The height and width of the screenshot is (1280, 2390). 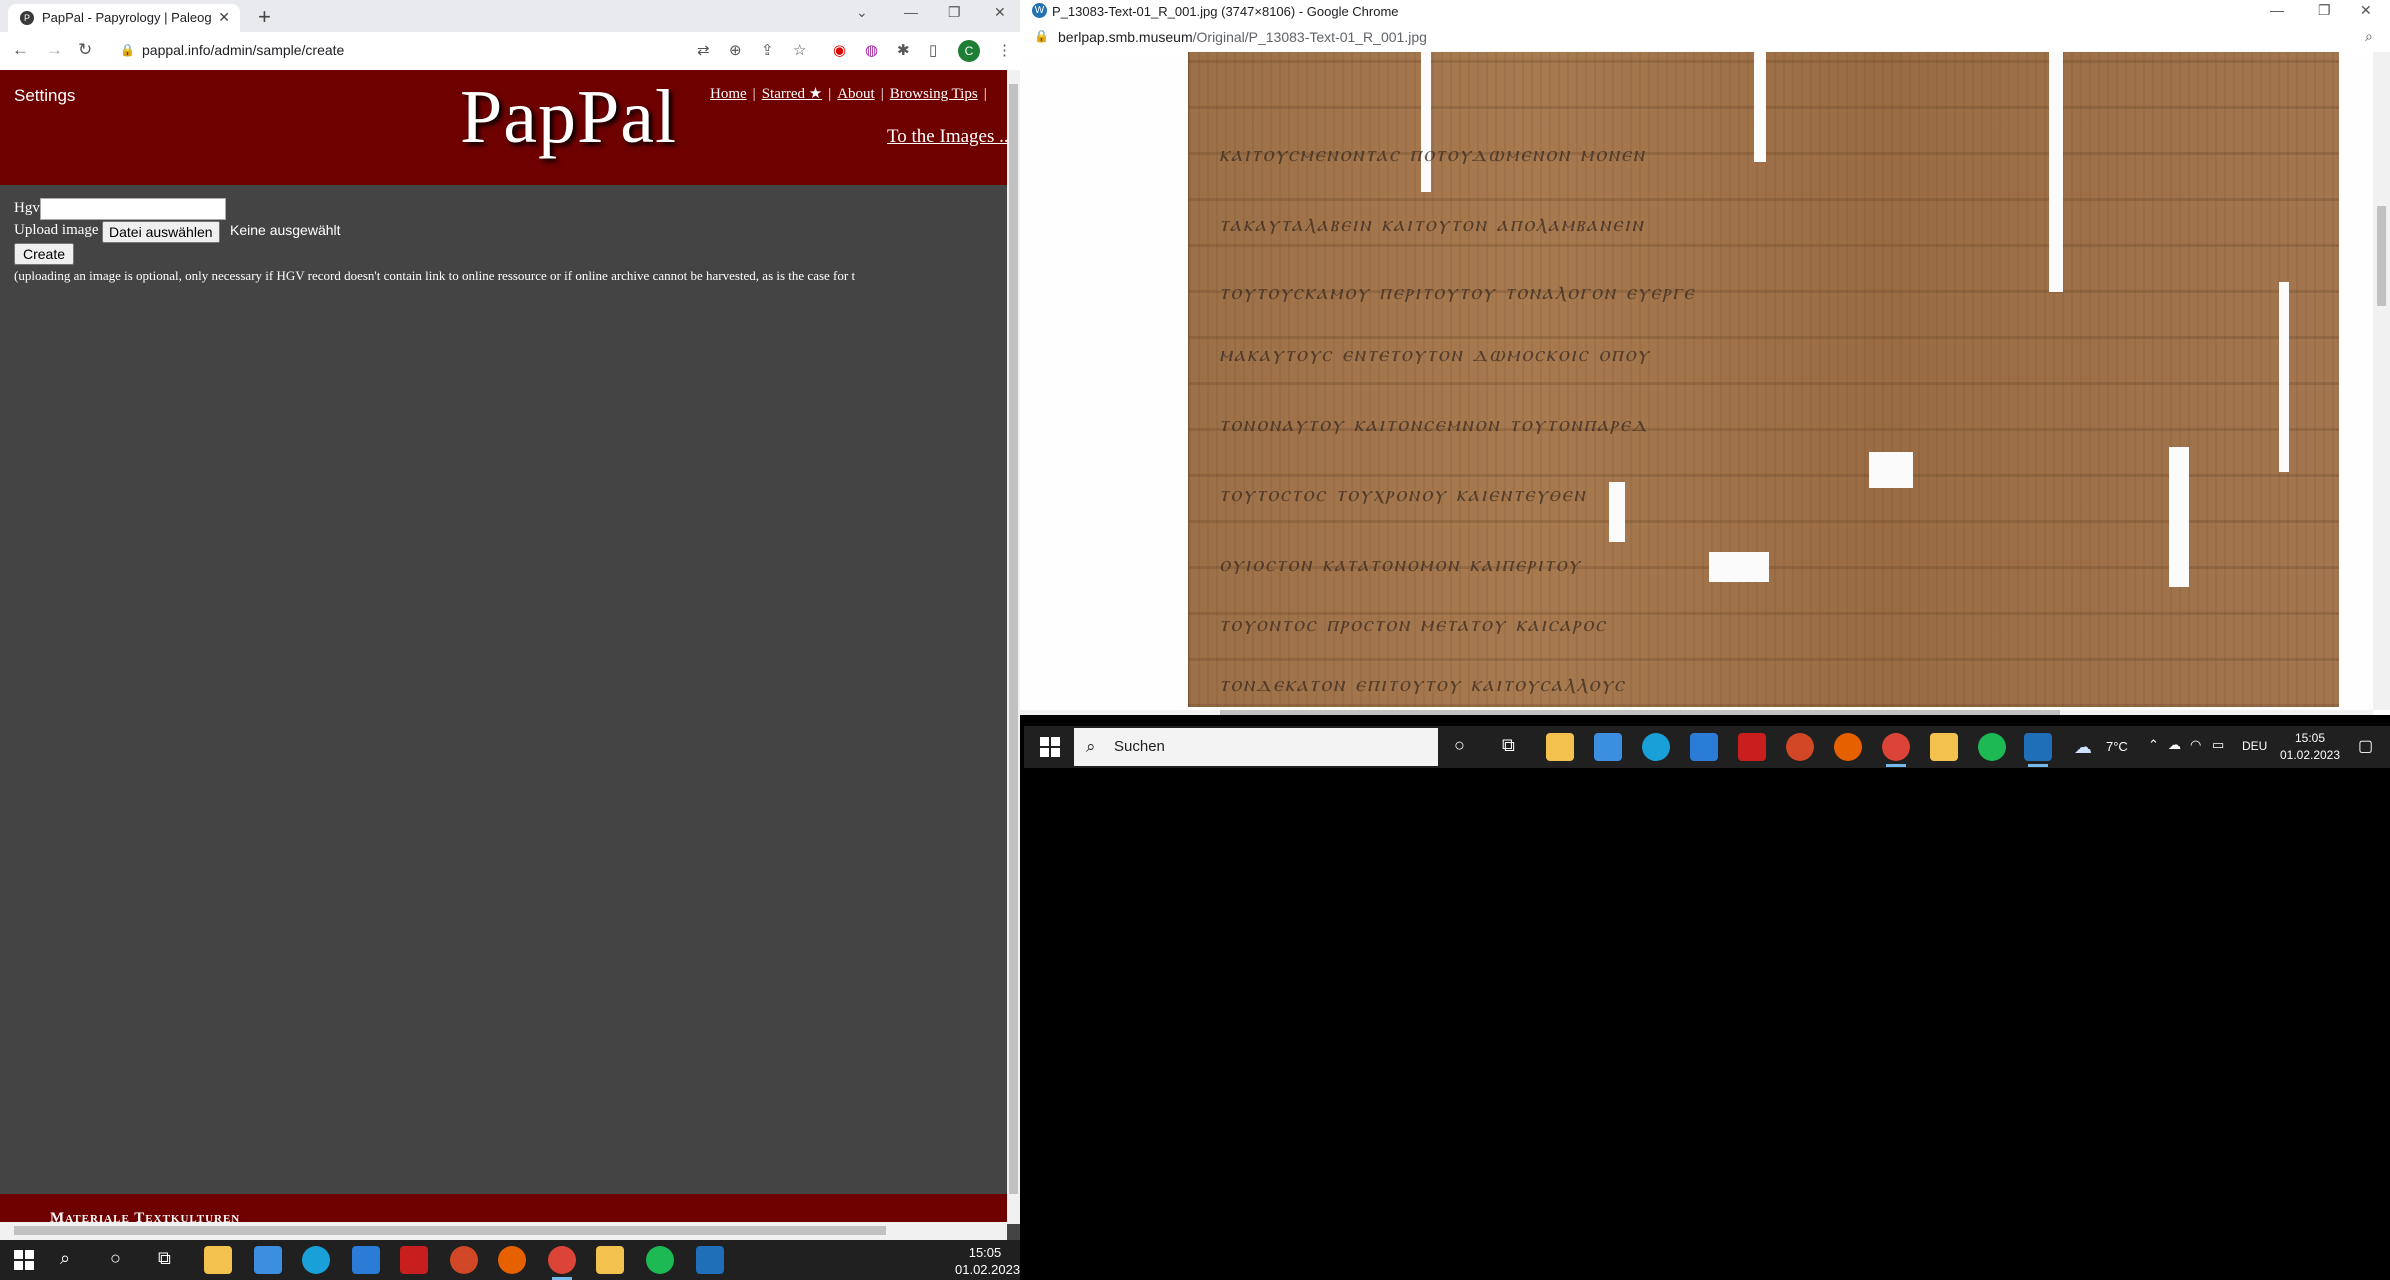 I want to click on zoom-icon: ⊕, so click(x=735, y=50).